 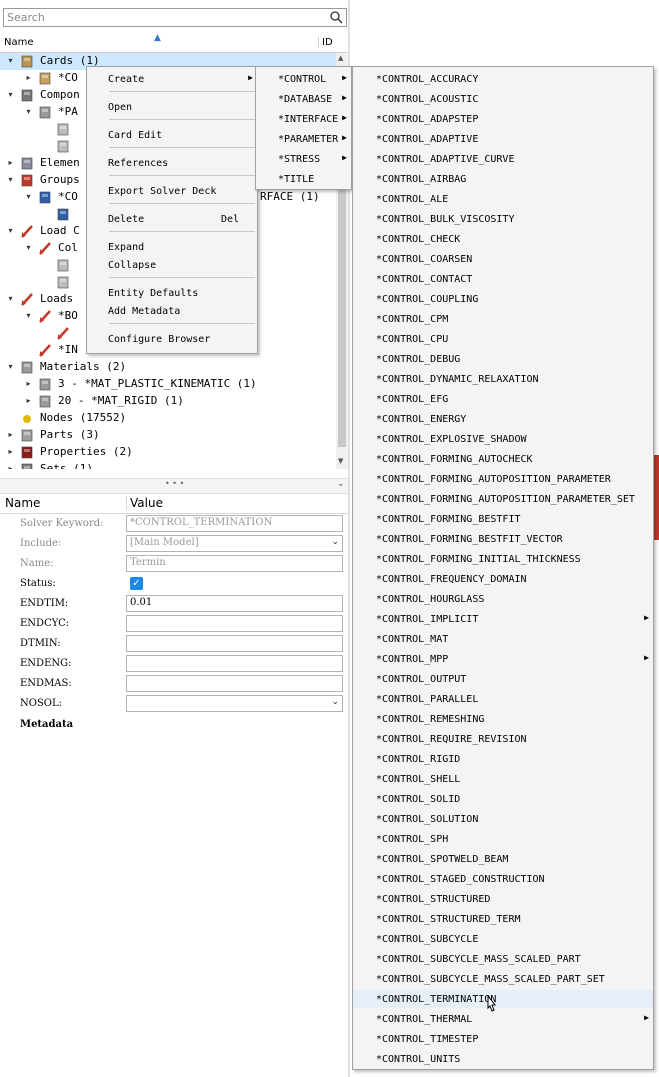 I want to click on search-icon, so click(x=336, y=17).